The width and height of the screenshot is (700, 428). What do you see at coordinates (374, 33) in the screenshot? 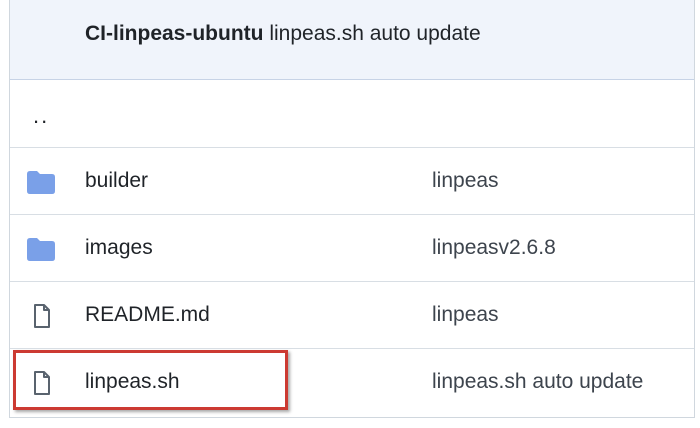
I see `commit-message: linpeas.sh auto update` at bounding box center [374, 33].